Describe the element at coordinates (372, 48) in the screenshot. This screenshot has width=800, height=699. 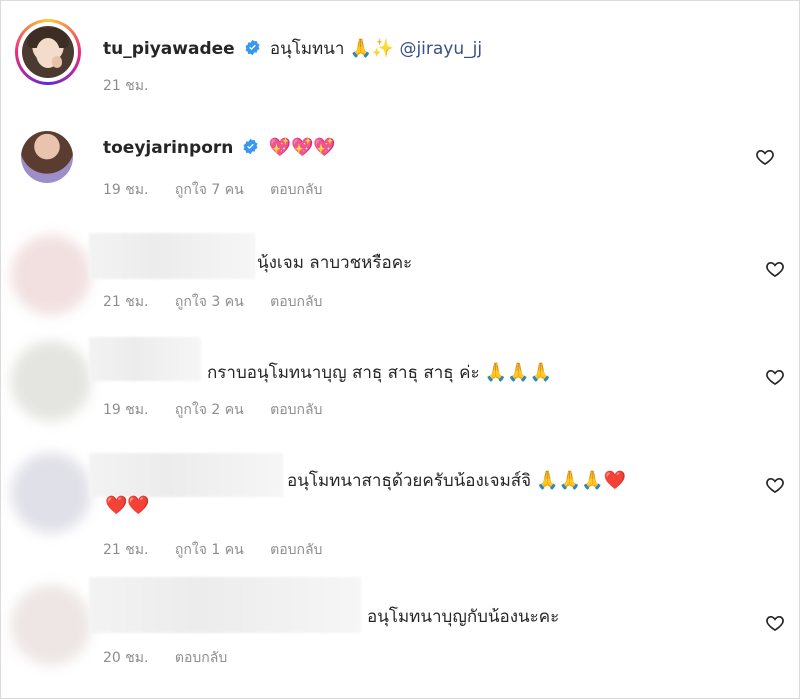
I see `caption-emojis: 🙏✨` at that location.